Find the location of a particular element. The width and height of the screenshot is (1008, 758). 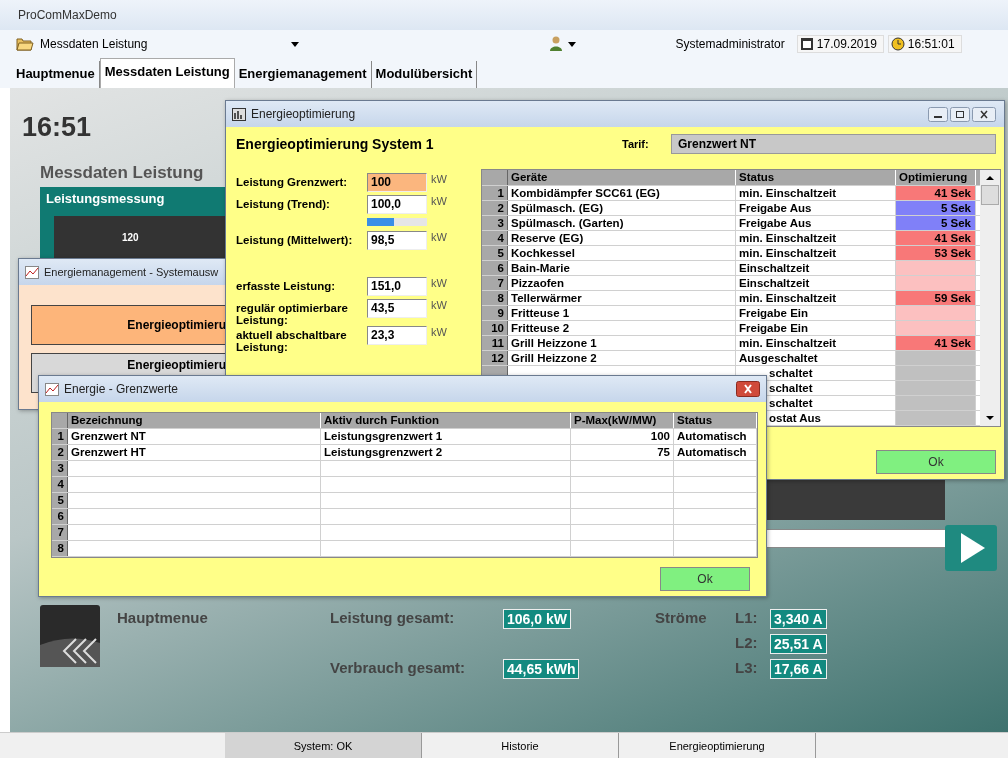

power-value: 106,0 kW is located at coordinates (537, 619).